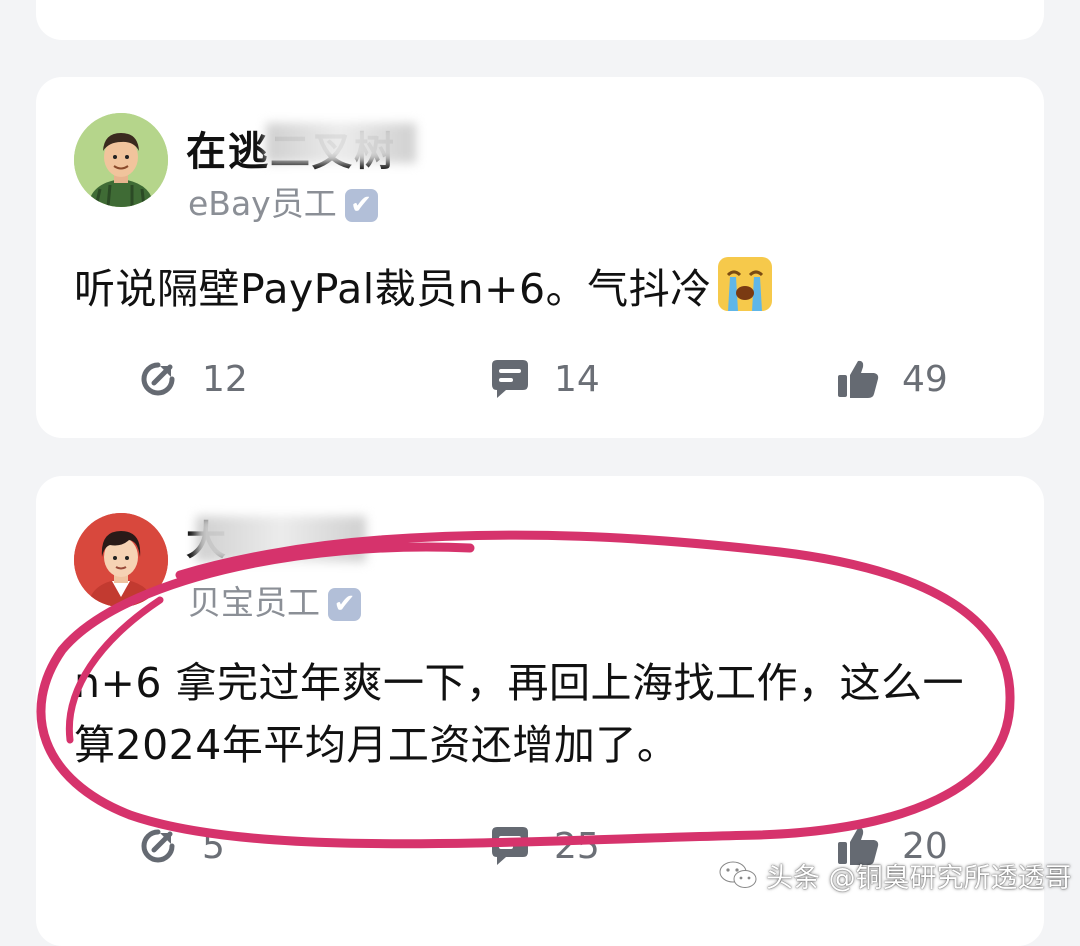 Image resolution: width=1080 pixels, height=946 pixels. What do you see at coordinates (192, 379) in the screenshot?
I see `share-button: 12` at bounding box center [192, 379].